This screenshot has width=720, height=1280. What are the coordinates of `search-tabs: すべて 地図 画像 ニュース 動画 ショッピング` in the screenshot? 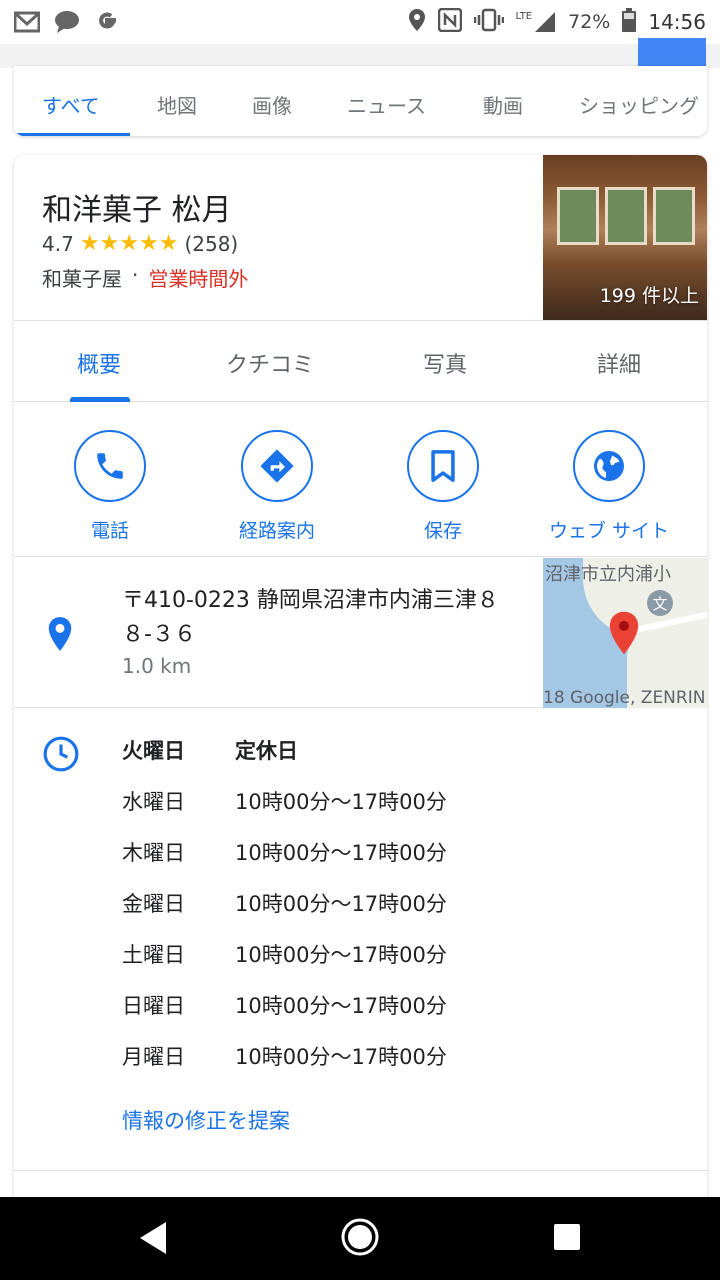 It's located at (360, 101).